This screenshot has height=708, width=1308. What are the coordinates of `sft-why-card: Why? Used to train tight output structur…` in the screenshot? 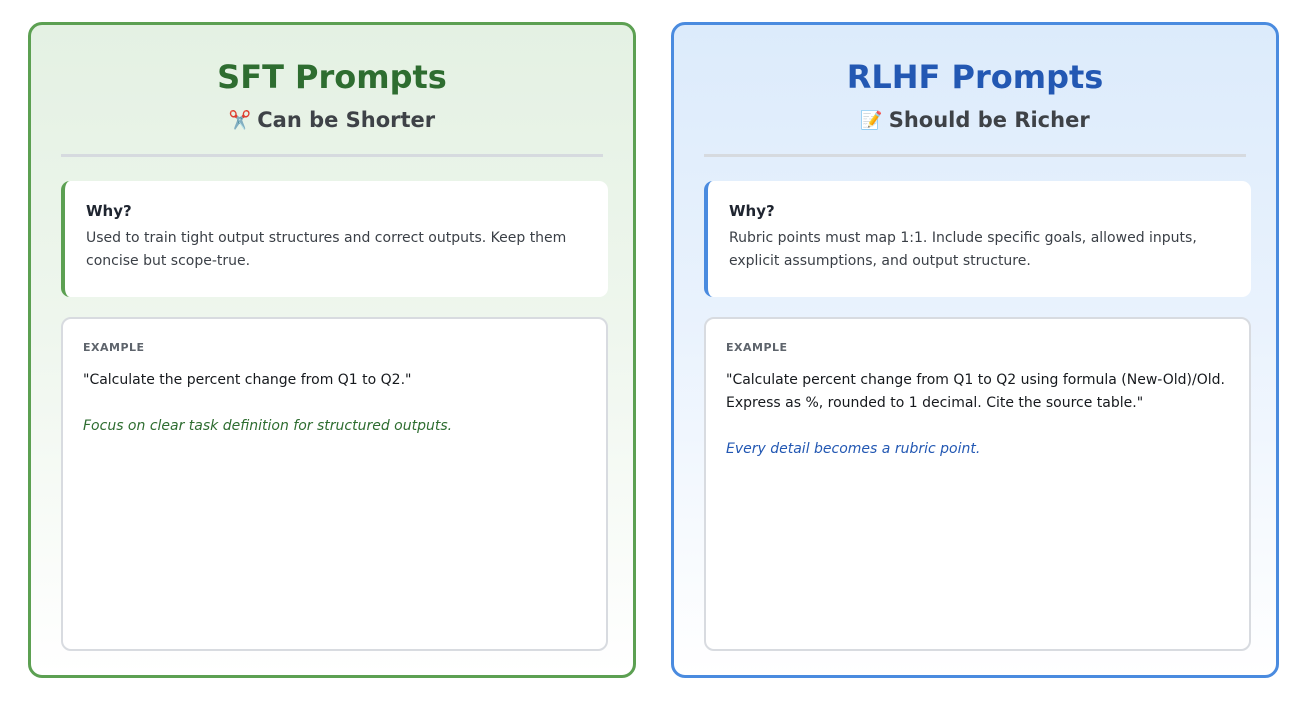 It's located at (334, 239).